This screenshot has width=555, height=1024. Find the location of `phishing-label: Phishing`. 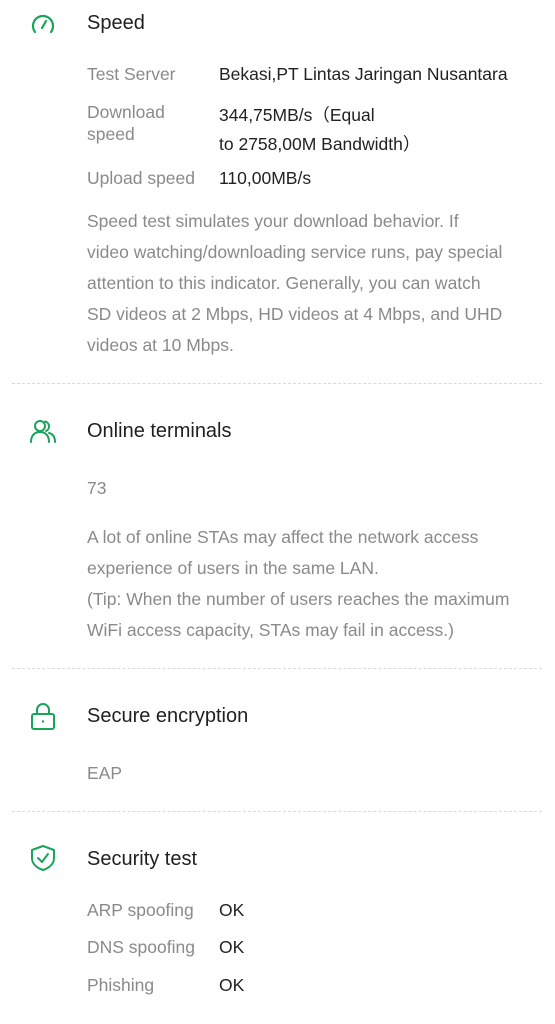

phishing-label: Phishing is located at coordinates (121, 985).